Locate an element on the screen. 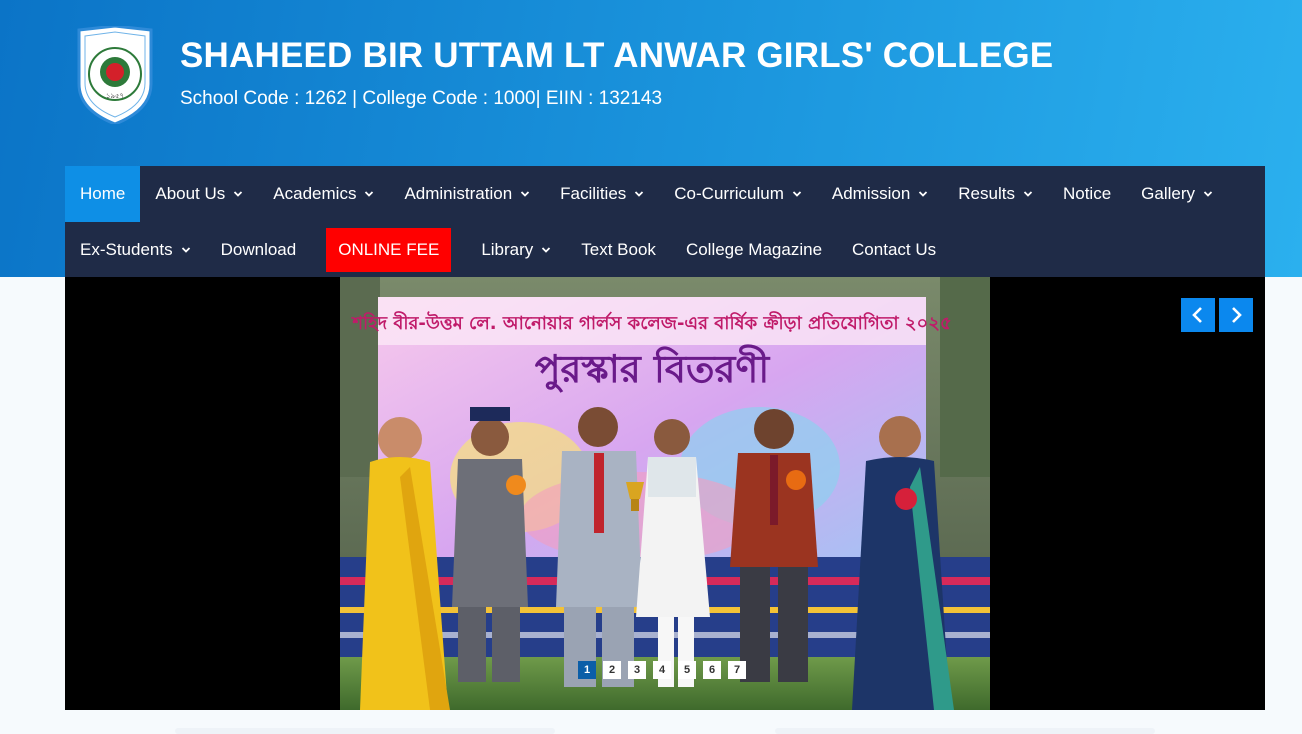 Image resolution: width=1302 pixels, height=734 pixels. nav-item-co-curriculum: Co-Curriculum is located at coordinates (738, 194).